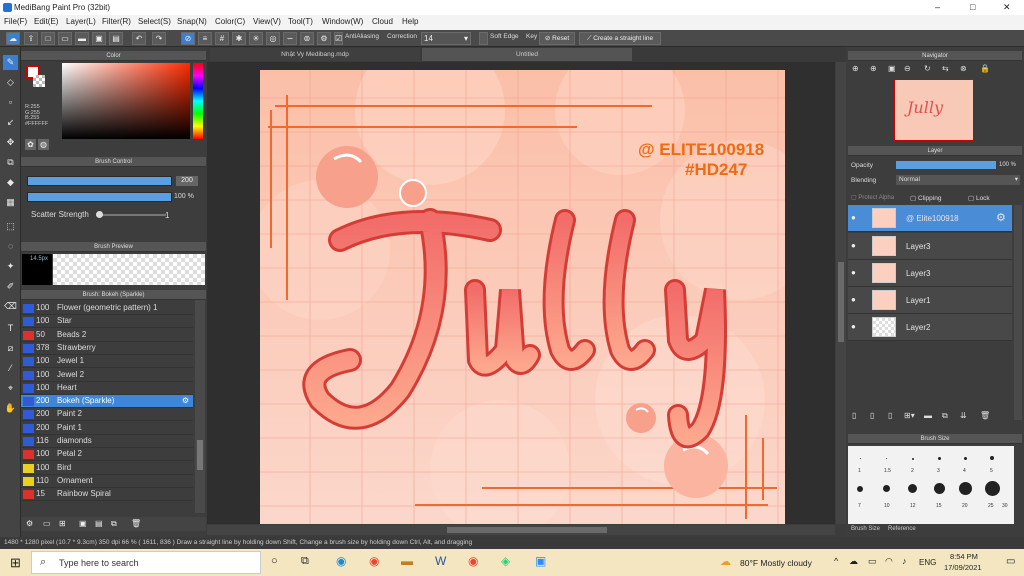 Image resolution: width=1024 pixels, height=576 pixels. What do you see at coordinates (324, 38) in the screenshot?
I see `settings-snap-icon: ⚙` at bounding box center [324, 38].